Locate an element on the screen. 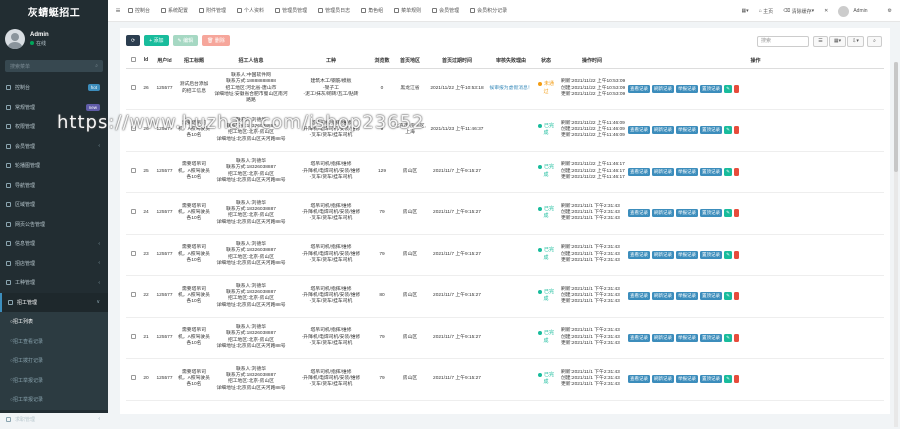 The image size is (900, 429). sidebar-item-7: 网页公告管理 is located at coordinates (54, 225).